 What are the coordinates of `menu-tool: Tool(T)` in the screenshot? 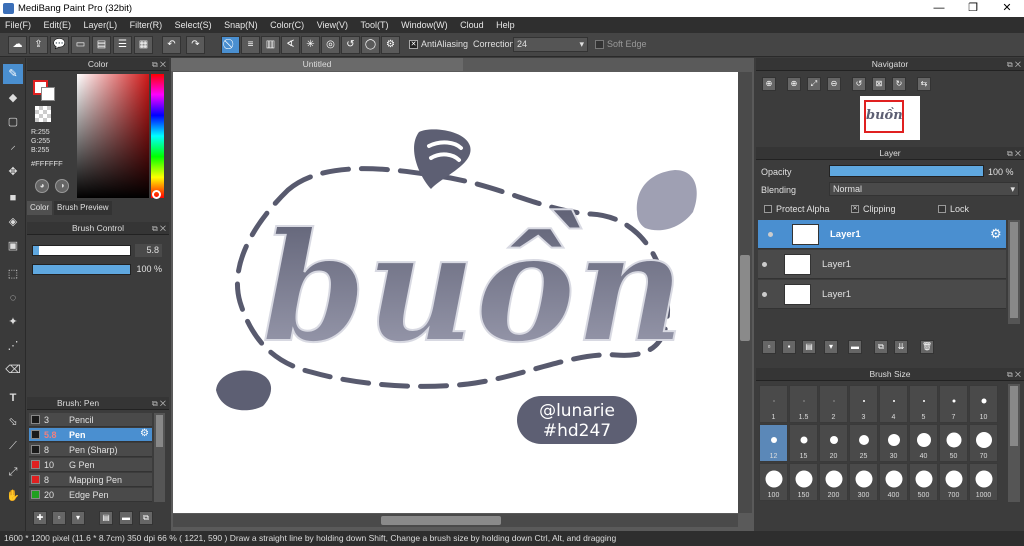 It's located at (375, 25).